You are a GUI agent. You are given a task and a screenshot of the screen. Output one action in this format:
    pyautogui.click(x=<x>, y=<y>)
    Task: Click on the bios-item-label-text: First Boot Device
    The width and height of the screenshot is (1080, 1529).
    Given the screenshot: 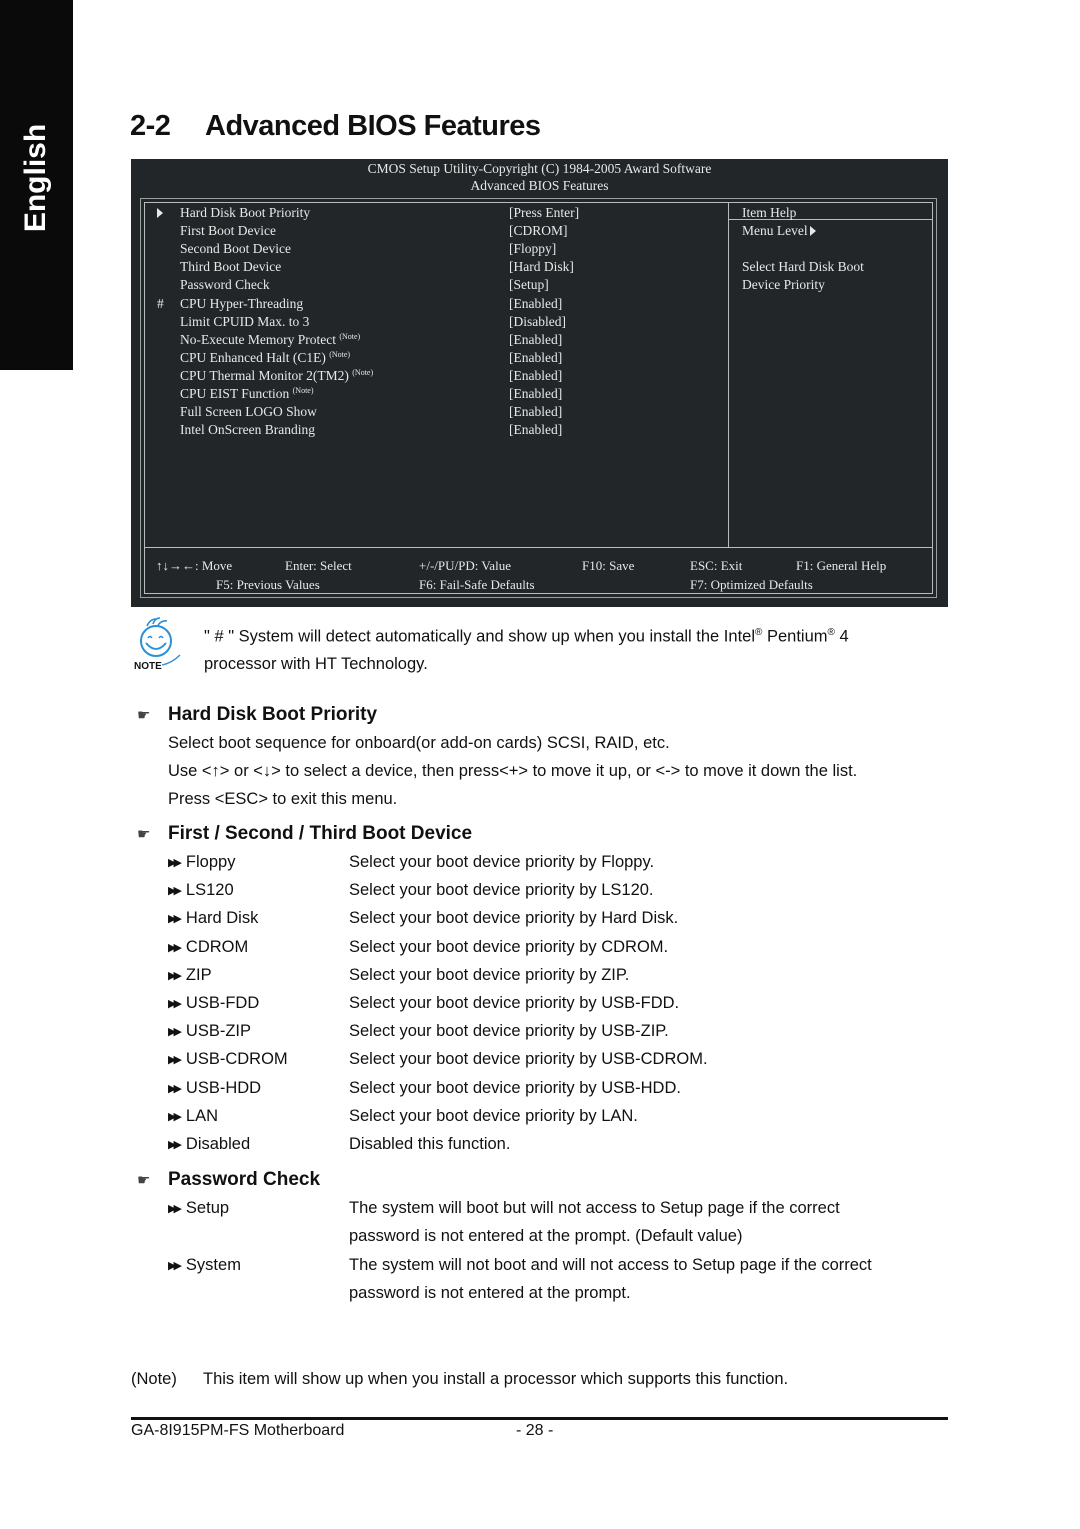 What is the action you would take?
    pyautogui.click(x=228, y=231)
    